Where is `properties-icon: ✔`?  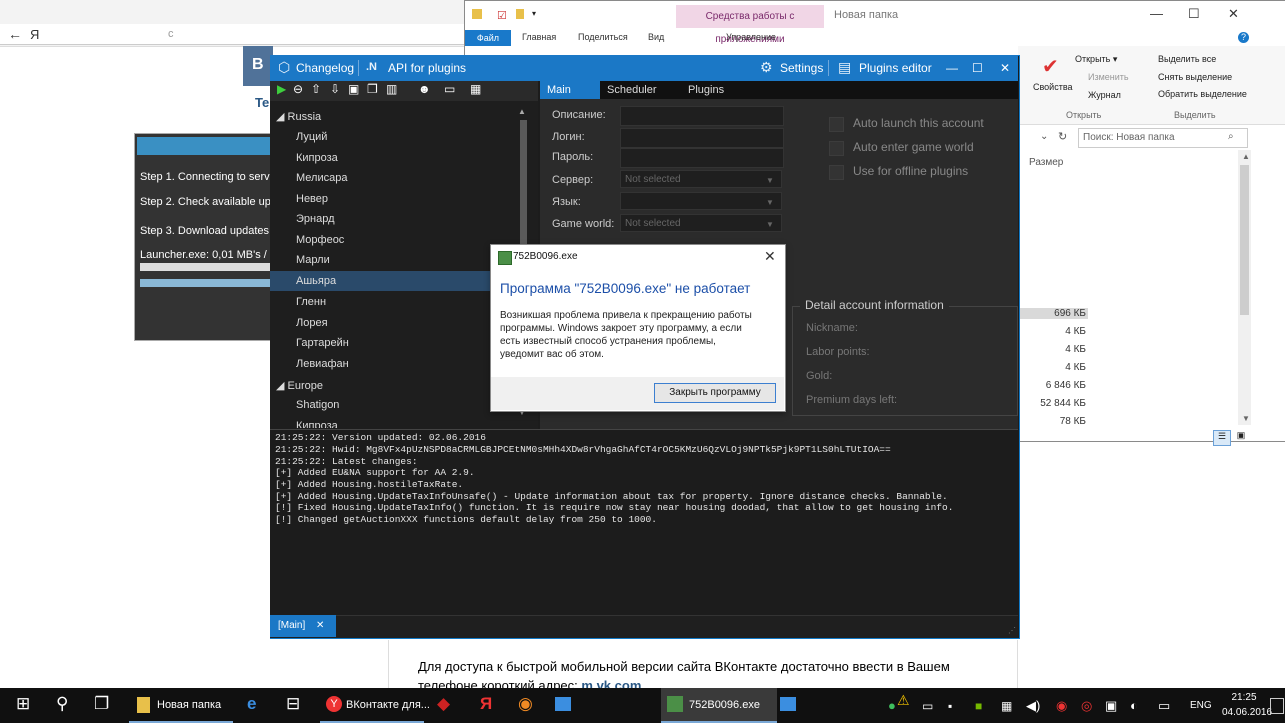 properties-icon: ✔ is located at coordinates (1050, 66).